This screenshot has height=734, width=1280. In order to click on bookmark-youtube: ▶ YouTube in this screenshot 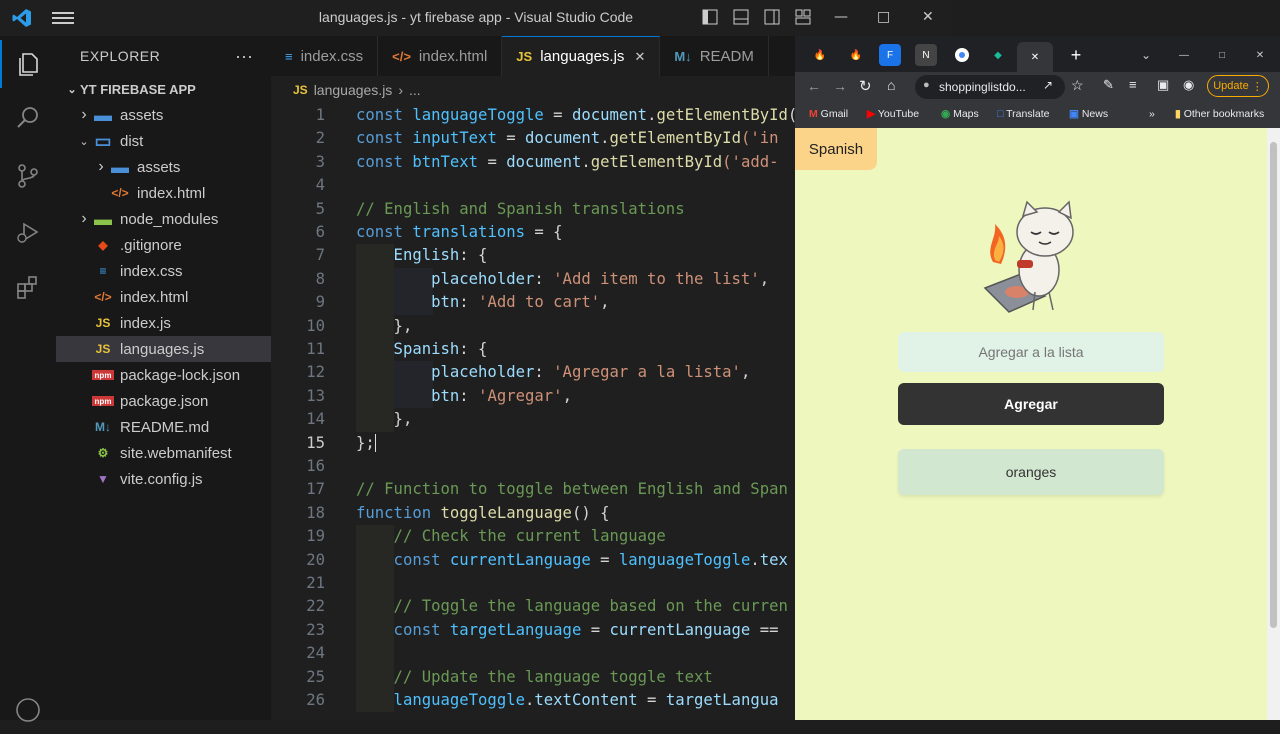, I will do `click(893, 114)`.